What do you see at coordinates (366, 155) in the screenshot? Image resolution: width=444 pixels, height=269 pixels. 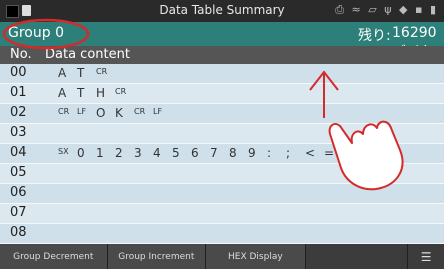 I see `swipe-up-hand-icon` at bounding box center [366, 155].